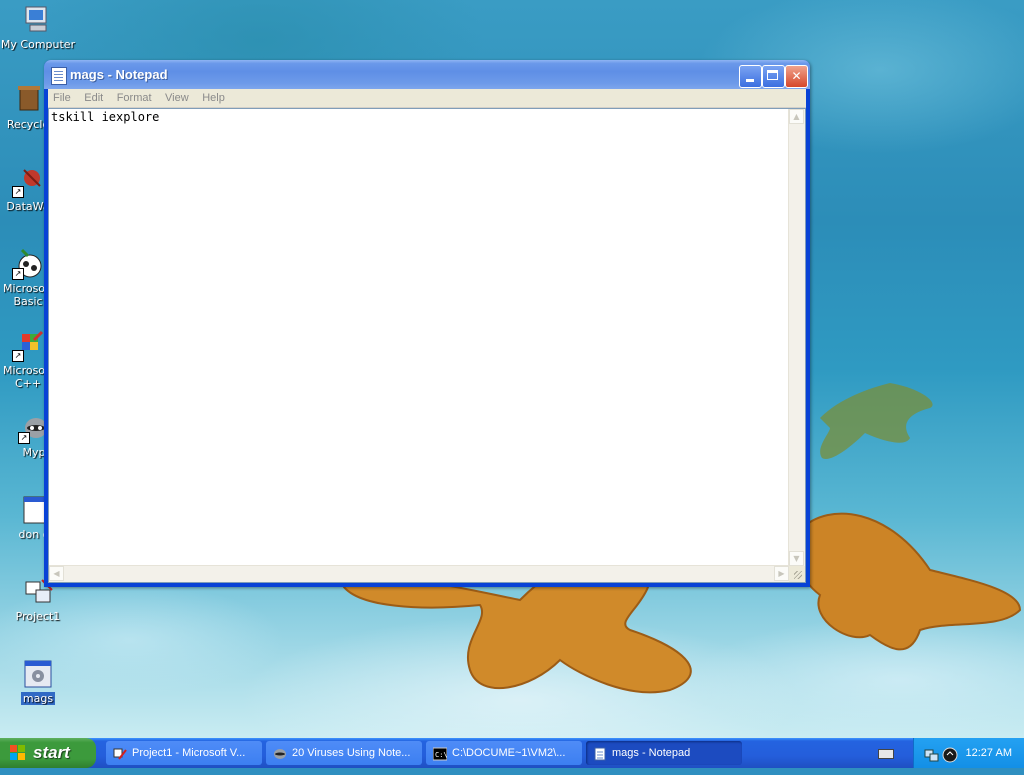 The height and width of the screenshot is (775, 1024). What do you see at coordinates (177, 98) in the screenshot?
I see `menu-view: View` at bounding box center [177, 98].